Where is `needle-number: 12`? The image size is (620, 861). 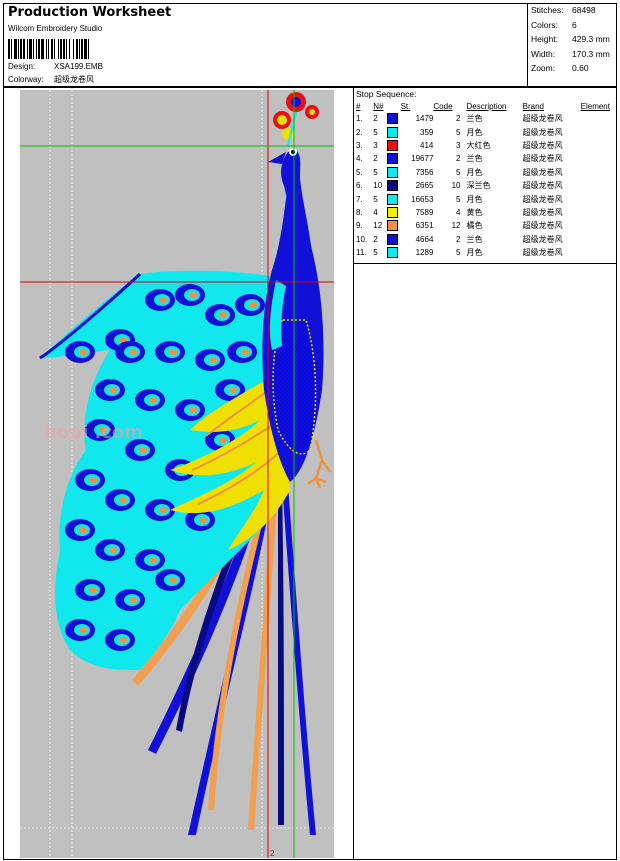
needle-number: 12 is located at coordinates (378, 226).